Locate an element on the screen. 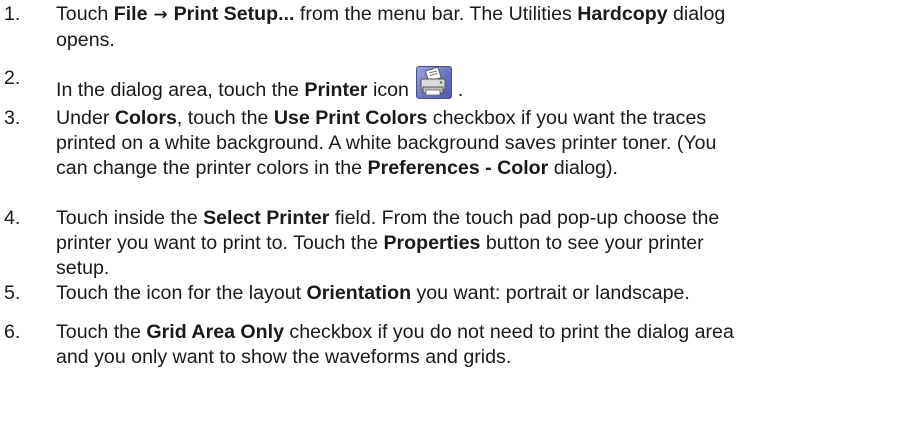 This screenshot has height=423, width=903. text-run: icon is located at coordinates (391, 90).